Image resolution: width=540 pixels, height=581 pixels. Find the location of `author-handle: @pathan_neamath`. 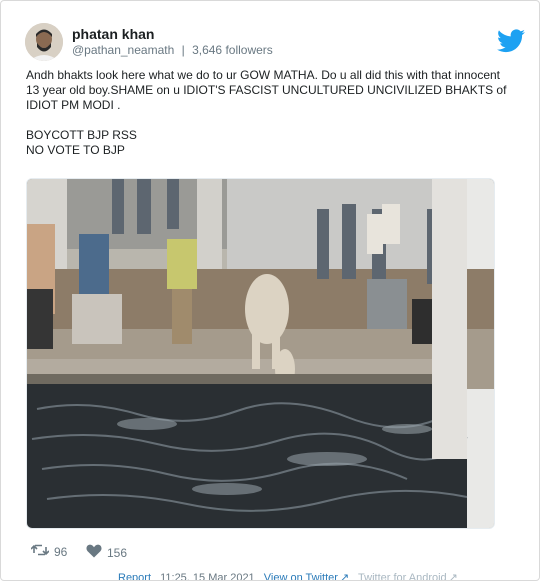

author-handle: @pathan_neamath is located at coordinates (123, 50).